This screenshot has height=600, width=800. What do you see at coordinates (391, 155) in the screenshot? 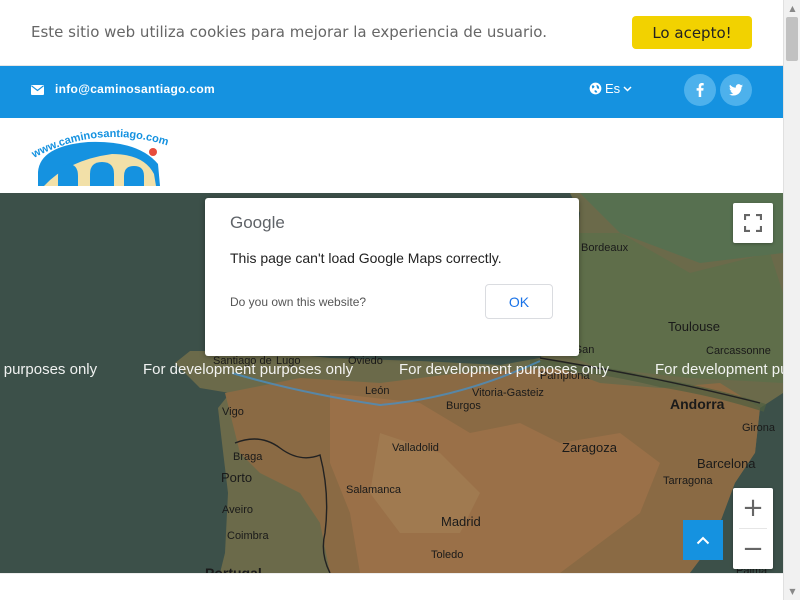
I see `site-header: www.caminosantiago.com` at bounding box center [391, 155].